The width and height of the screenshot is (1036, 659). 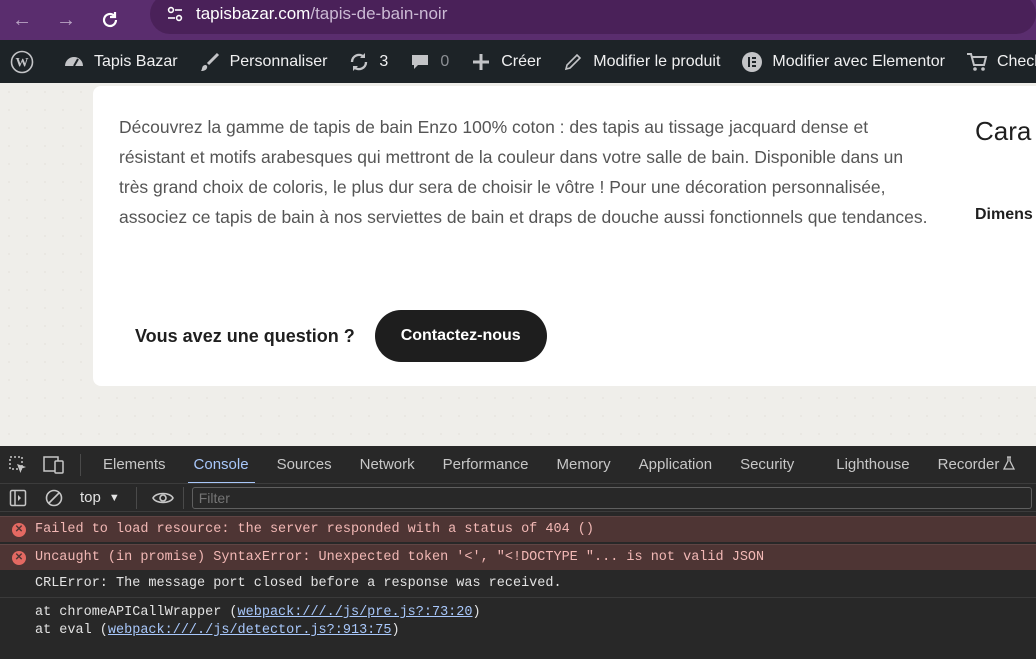 I want to click on updates-icon, so click(x=359, y=62).